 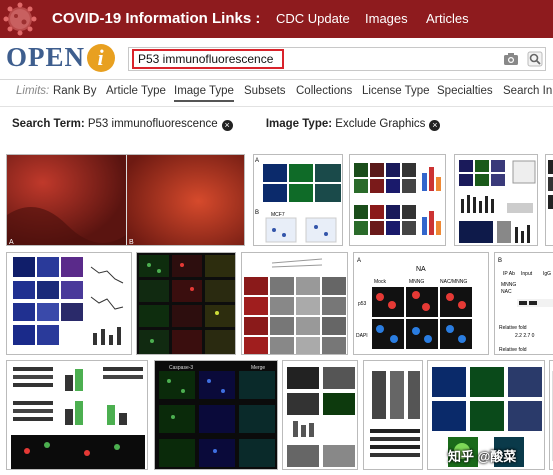 What do you see at coordinates (380, 282) in the screenshot?
I see `label-mock: Mock` at bounding box center [380, 282].